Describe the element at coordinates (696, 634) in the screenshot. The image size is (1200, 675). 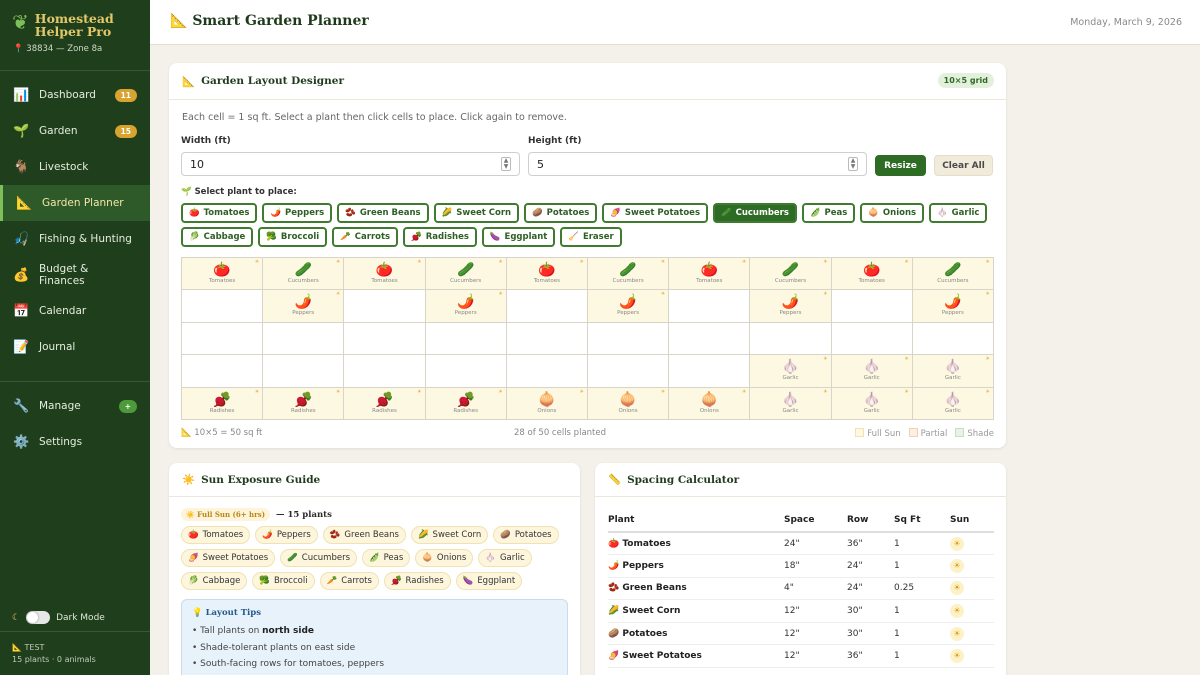
I see `plant-cell: 🥔 Potatoes` at that location.